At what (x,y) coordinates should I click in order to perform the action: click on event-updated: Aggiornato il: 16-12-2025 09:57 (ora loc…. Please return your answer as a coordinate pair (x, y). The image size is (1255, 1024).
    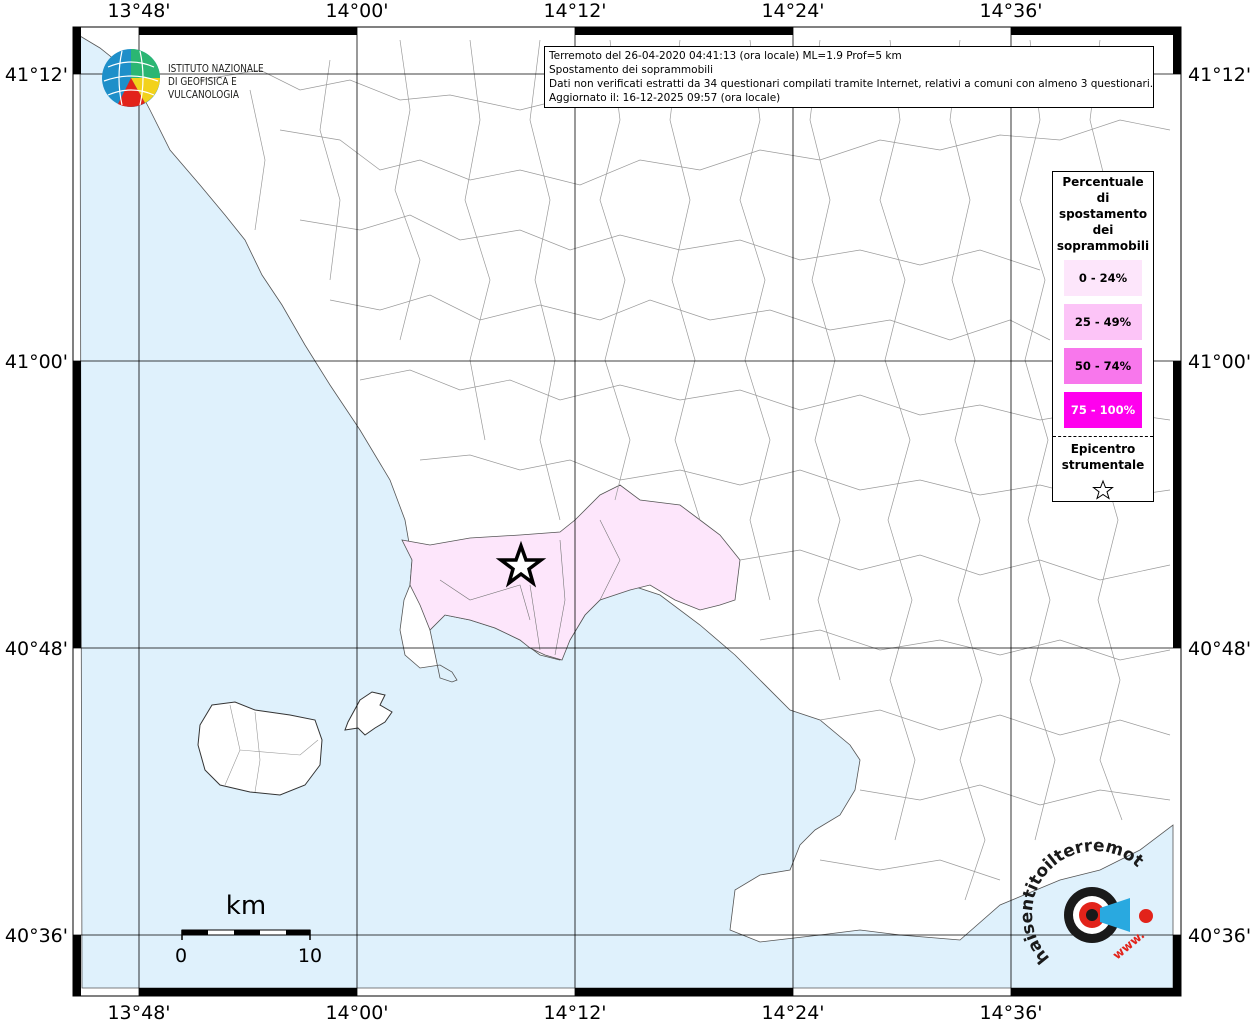
    Looking at the image, I should click on (665, 98).